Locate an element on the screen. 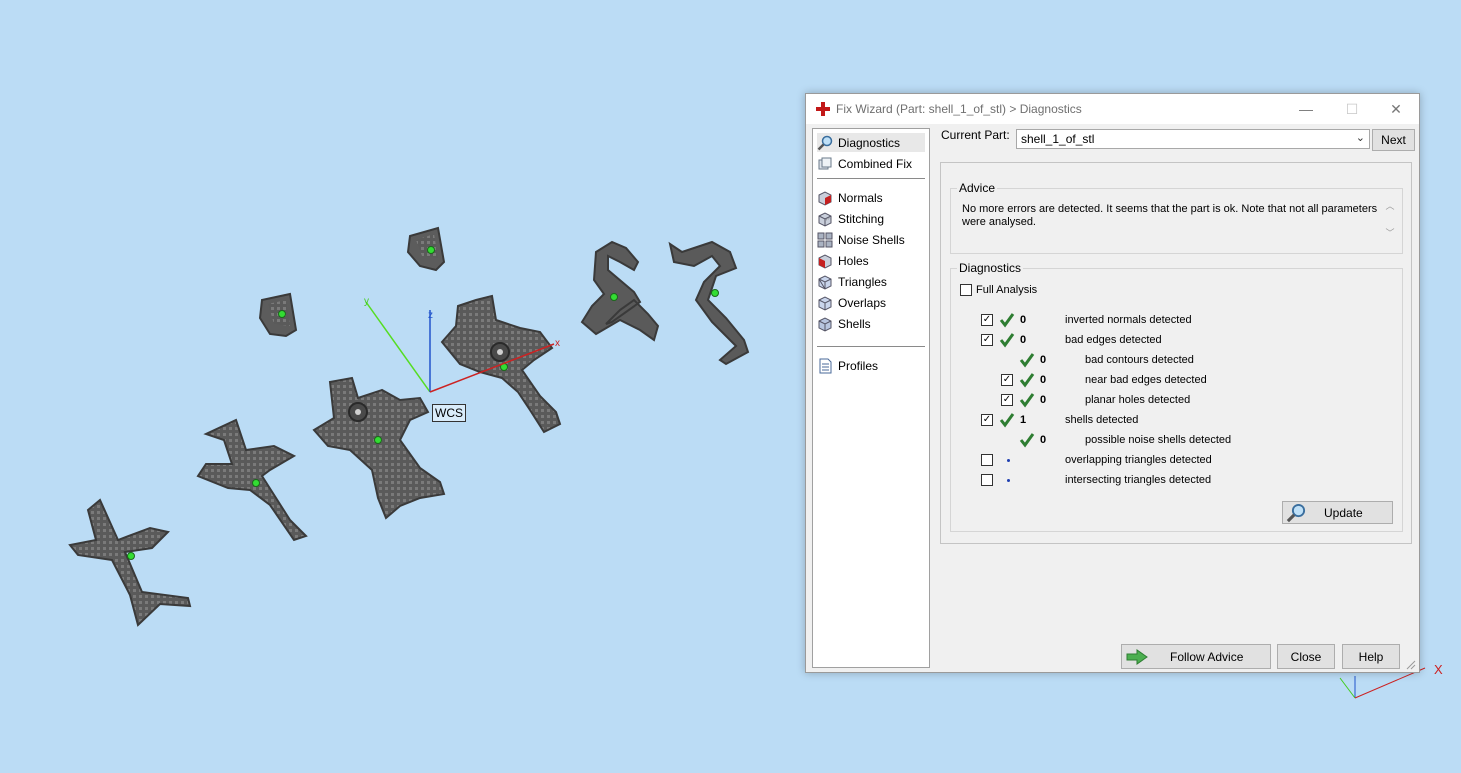 This screenshot has width=1461, height=773. corner-x-label: X is located at coordinates (1438, 669).